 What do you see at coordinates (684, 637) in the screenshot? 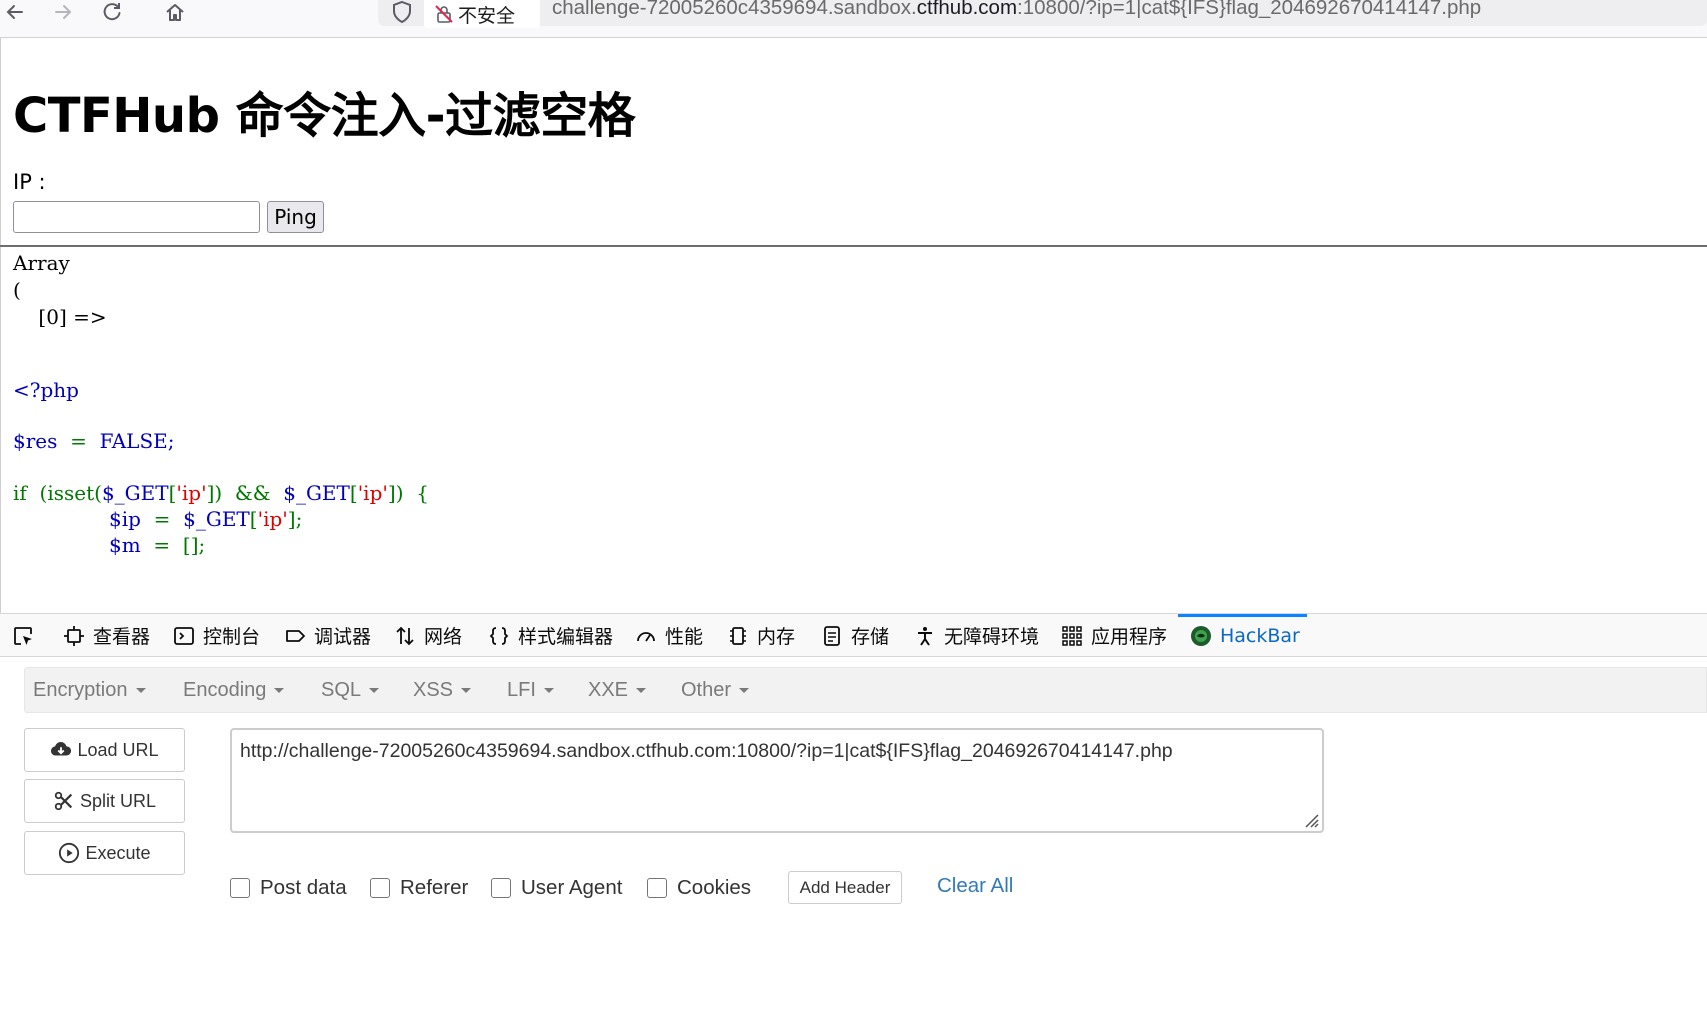
I see `tab-label-performance: 性能` at bounding box center [684, 637].